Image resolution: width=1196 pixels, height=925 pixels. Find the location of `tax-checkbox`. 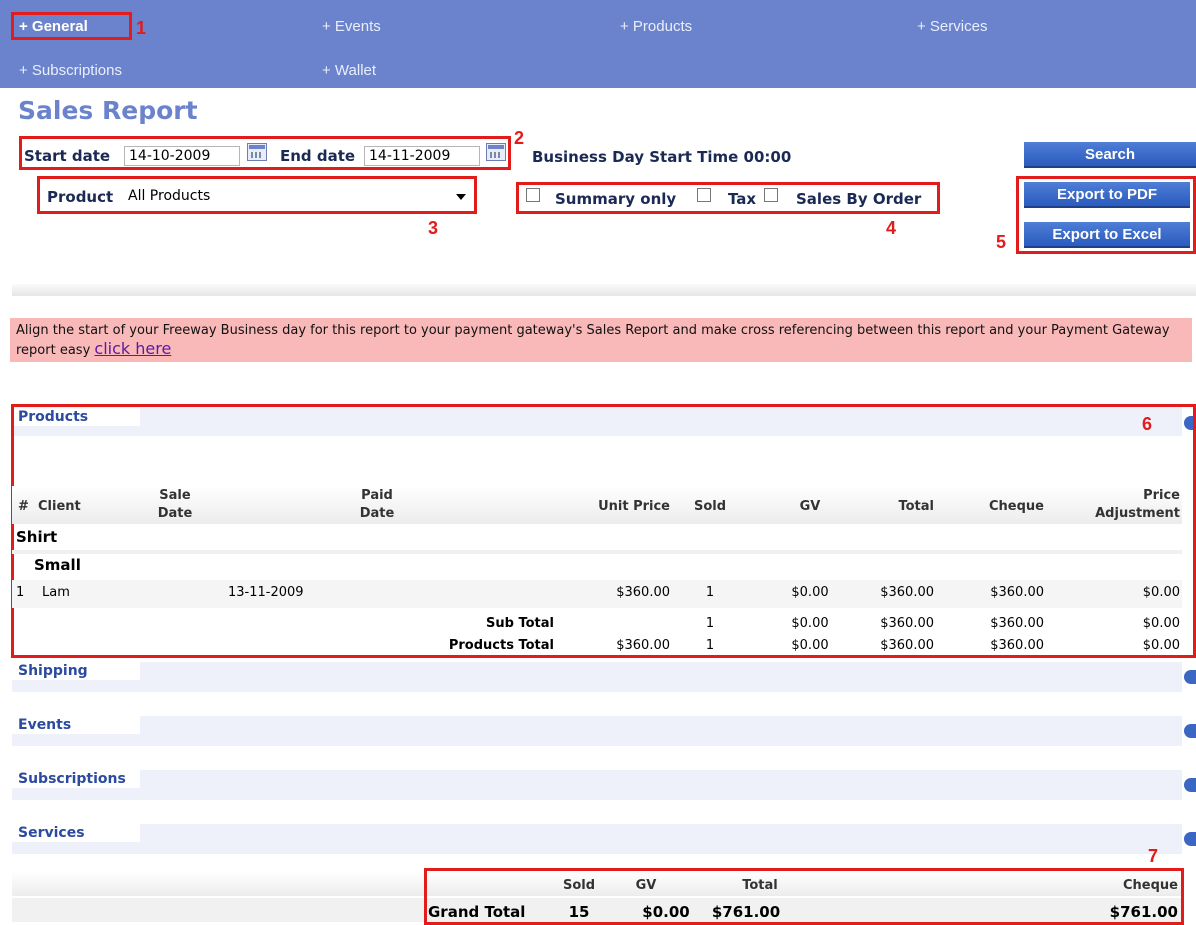

tax-checkbox is located at coordinates (704, 195).